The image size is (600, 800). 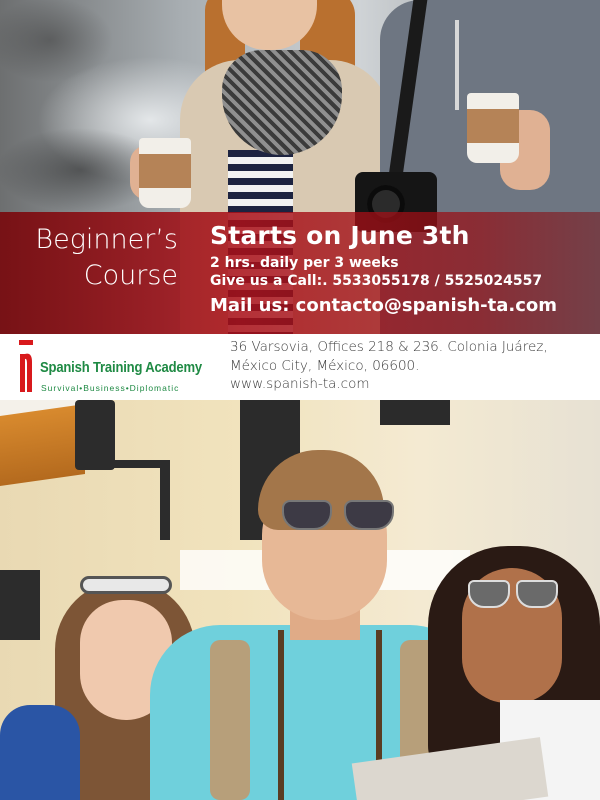 I want to click on academy-logo-mark-icon, so click(x=26, y=366).